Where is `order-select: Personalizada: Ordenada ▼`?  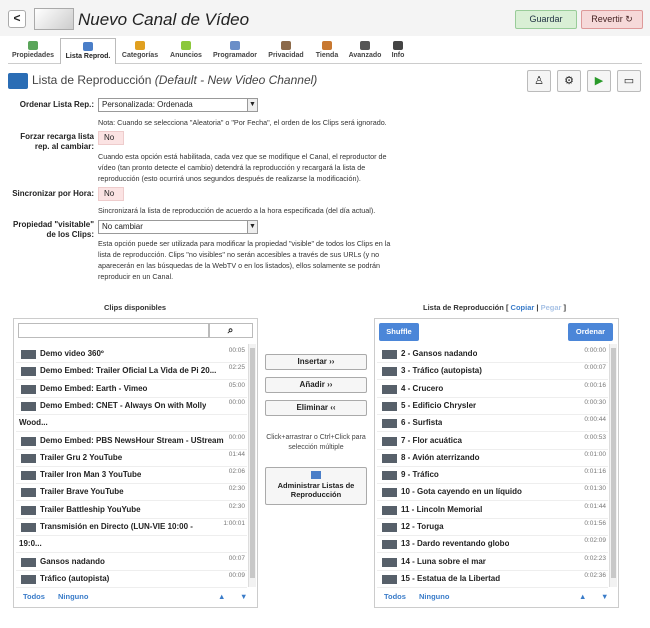 order-select: Personalizada: Ordenada ▼ is located at coordinates (178, 105).